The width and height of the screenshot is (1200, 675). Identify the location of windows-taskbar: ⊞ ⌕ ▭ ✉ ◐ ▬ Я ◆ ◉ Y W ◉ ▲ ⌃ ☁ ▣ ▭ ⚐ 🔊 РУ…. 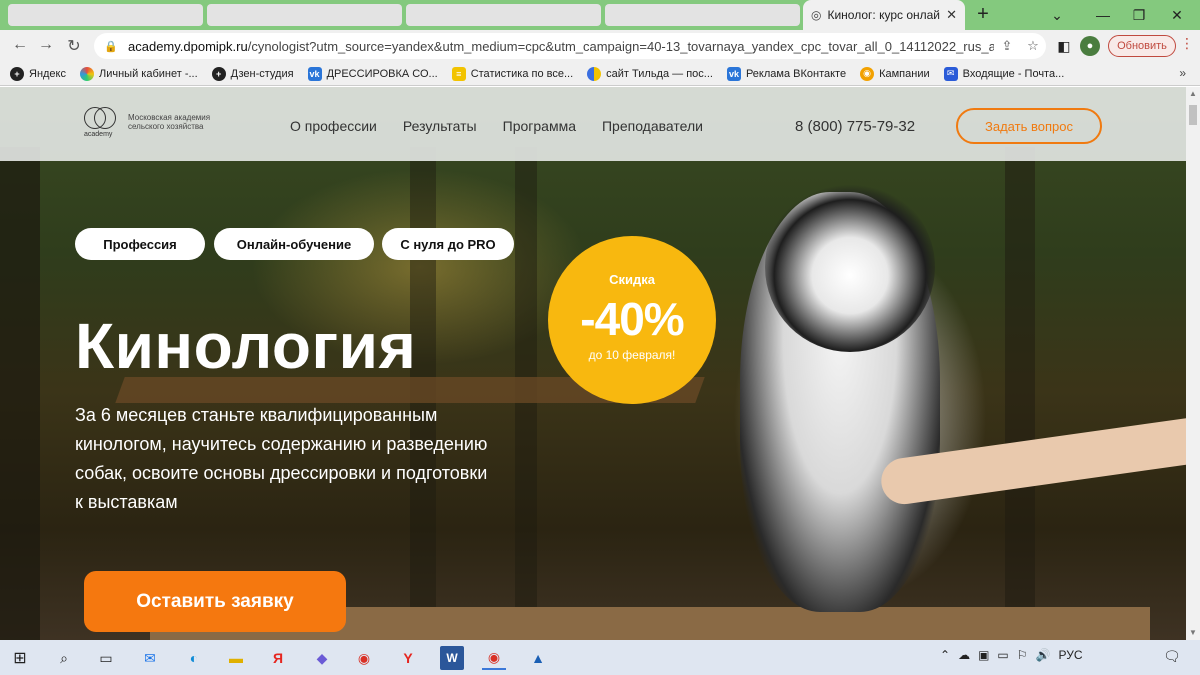
(600, 657).